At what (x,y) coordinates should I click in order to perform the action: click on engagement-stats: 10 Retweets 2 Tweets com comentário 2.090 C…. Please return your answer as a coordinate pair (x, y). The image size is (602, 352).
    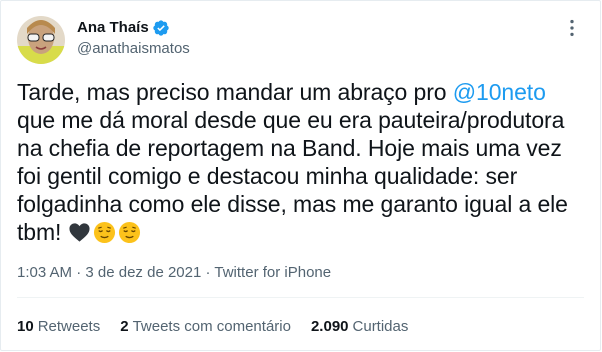
    Looking at the image, I should click on (222, 327).